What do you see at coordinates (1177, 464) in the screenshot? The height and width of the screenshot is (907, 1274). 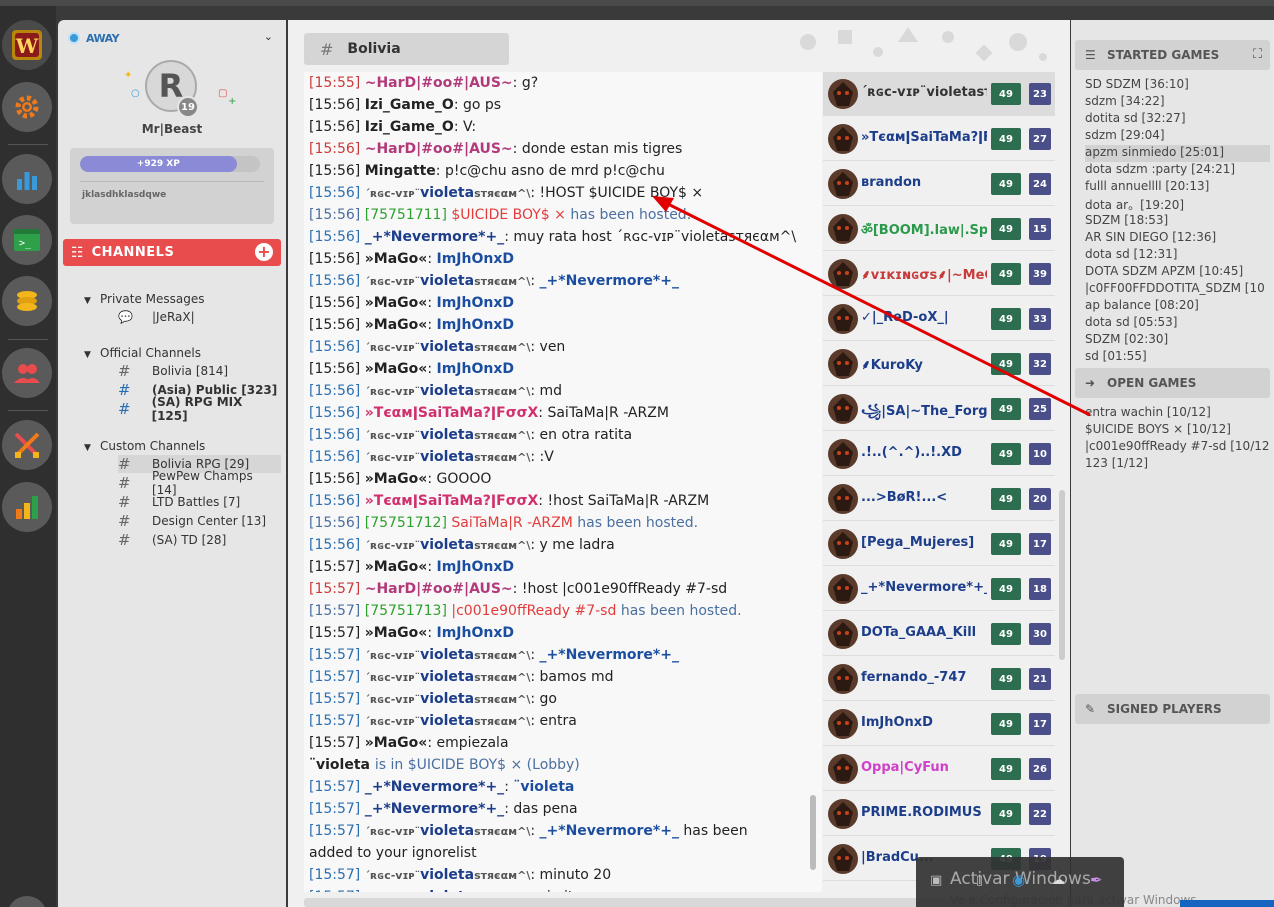 I see `open-game-item: 123 [1/12]` at bounding box center [1177, 464].